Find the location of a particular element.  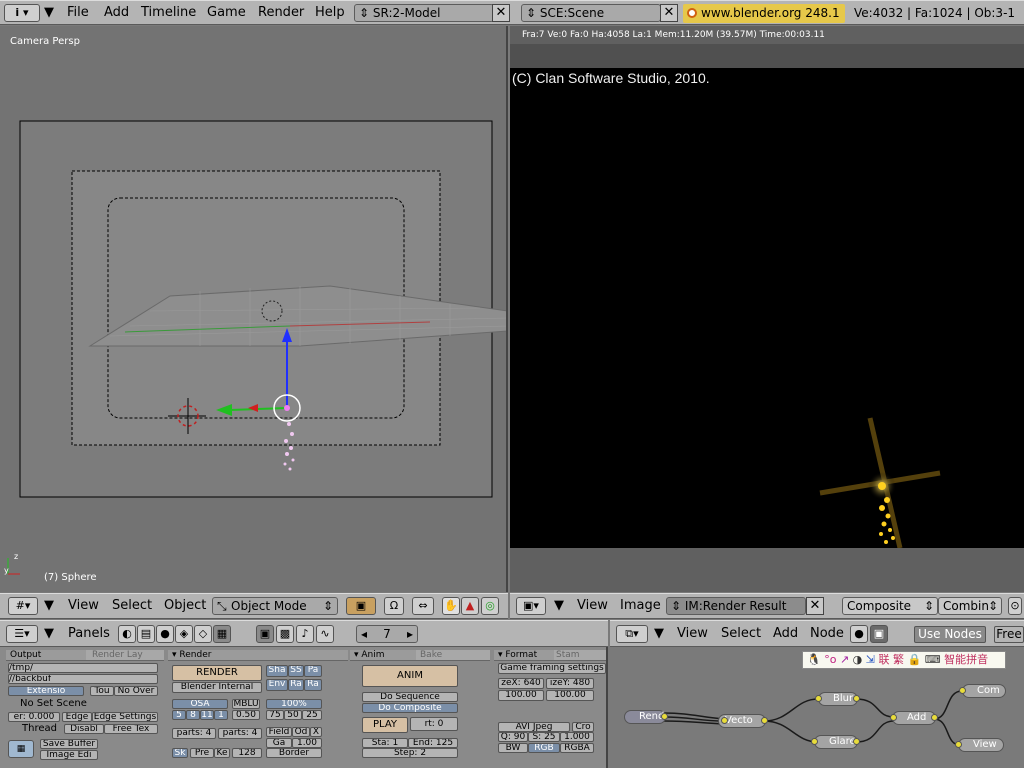

pano-toggle: Pa is located at coordinates (313, 671).